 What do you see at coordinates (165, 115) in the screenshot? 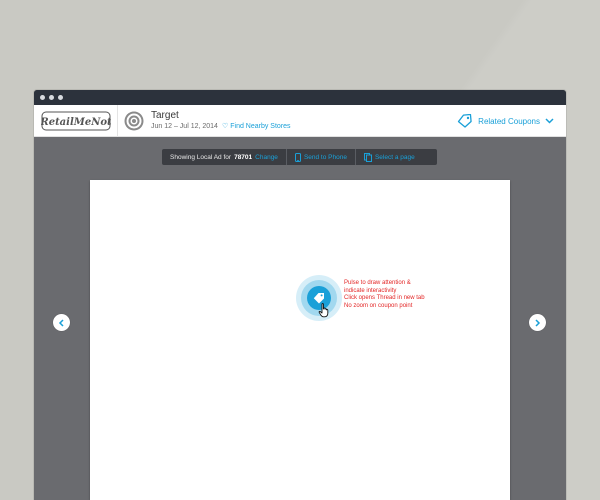
I see `store-name: Target` at bounding box center [165, 115].